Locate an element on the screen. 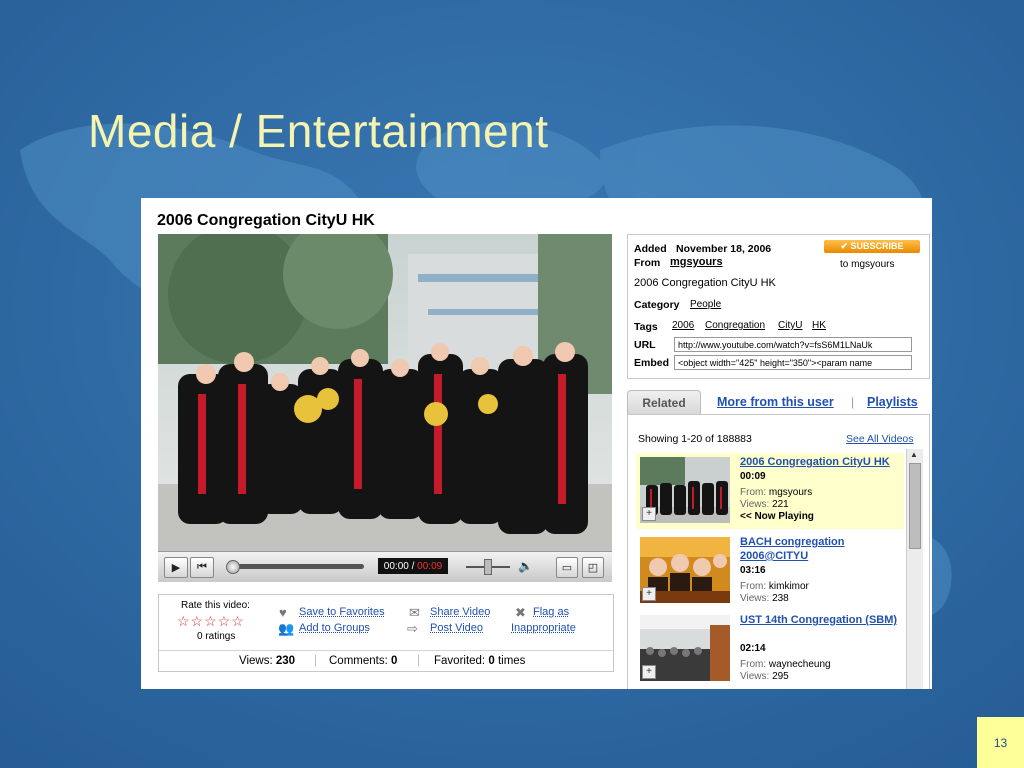 Image resolution: width=1024 pixels, height=768 pixels. tab-more-from-user: More from this user is located at coordinates (775, 402).